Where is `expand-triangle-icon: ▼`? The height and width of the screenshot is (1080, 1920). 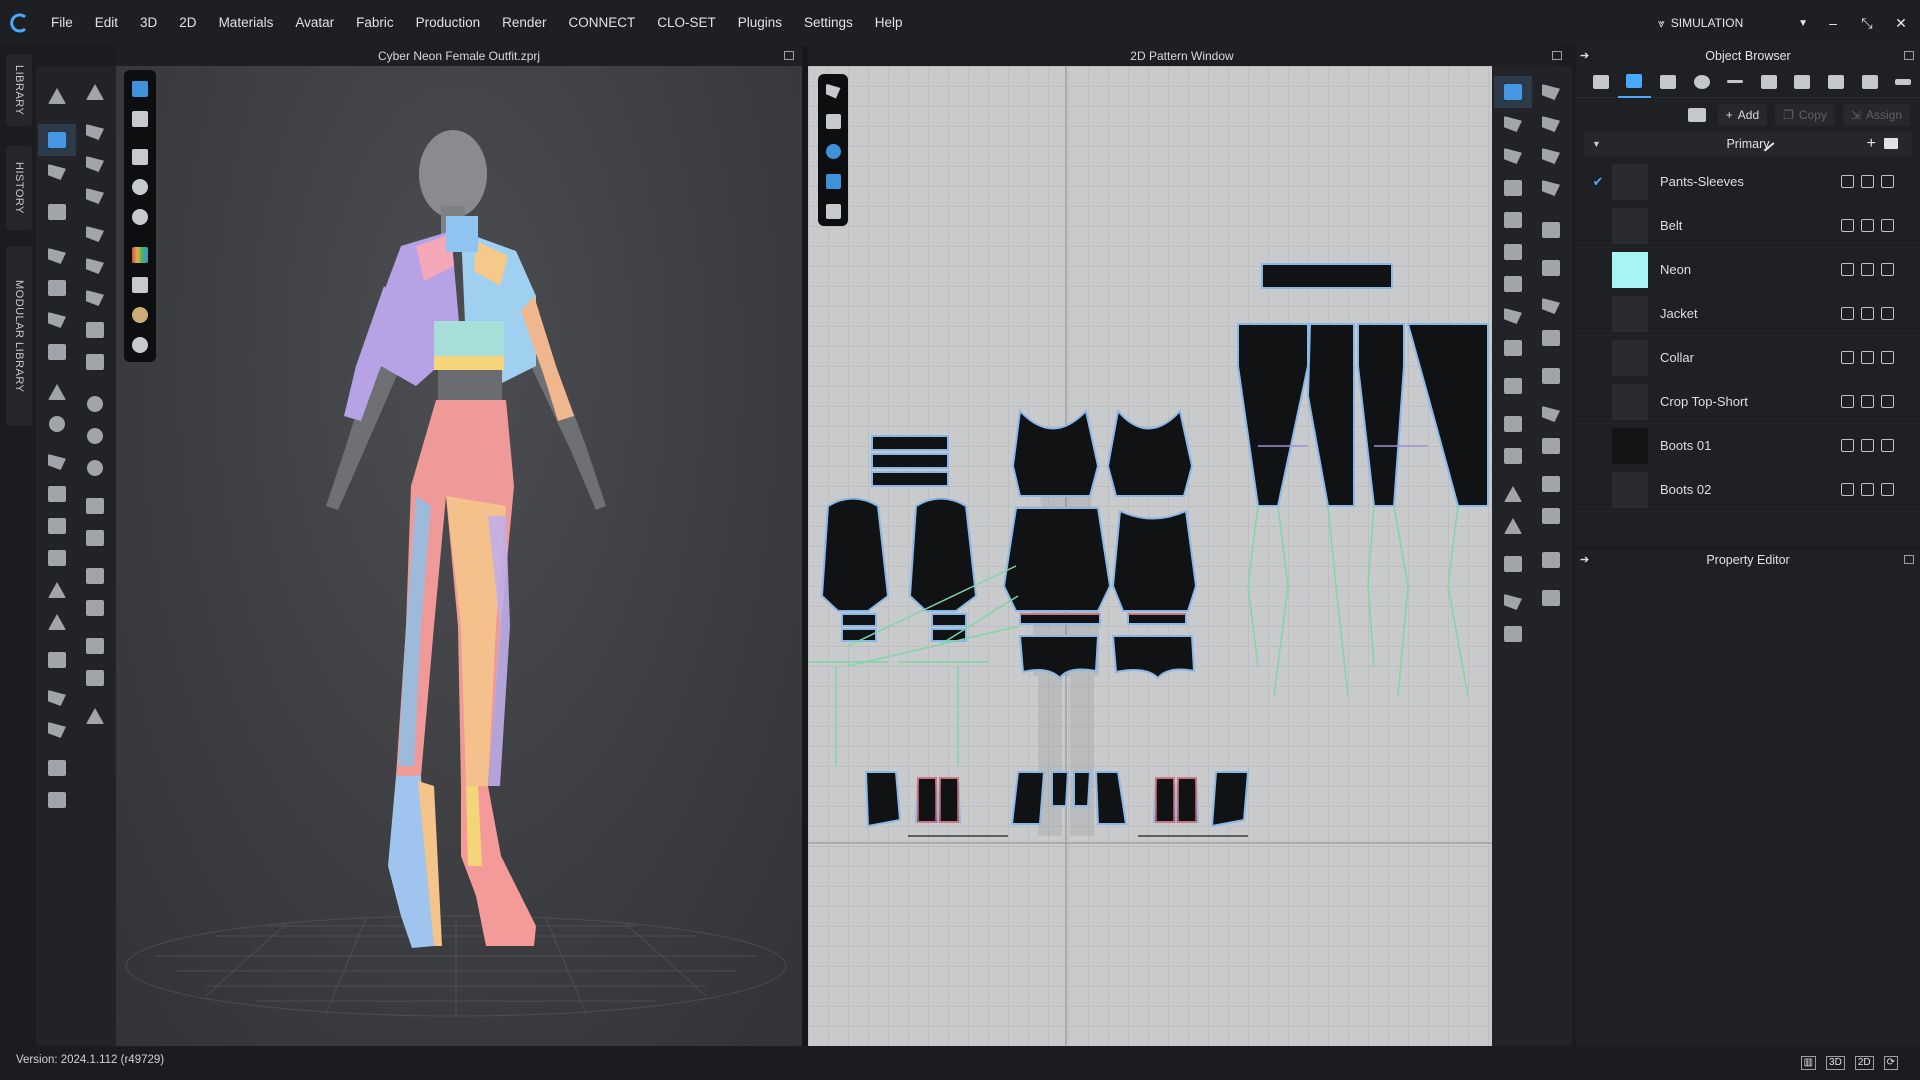
expand-triangle-icon: ▼ is located at coordinates (1596, 144).